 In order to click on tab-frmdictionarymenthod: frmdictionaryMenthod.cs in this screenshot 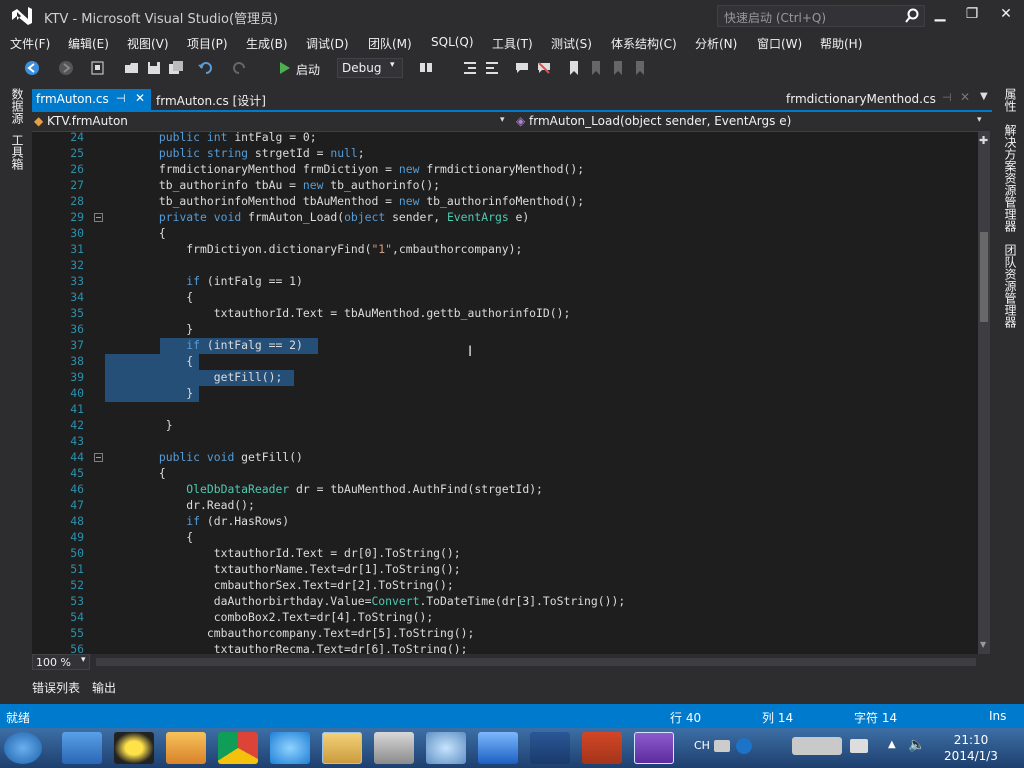, I will do `click(861, 99)`.